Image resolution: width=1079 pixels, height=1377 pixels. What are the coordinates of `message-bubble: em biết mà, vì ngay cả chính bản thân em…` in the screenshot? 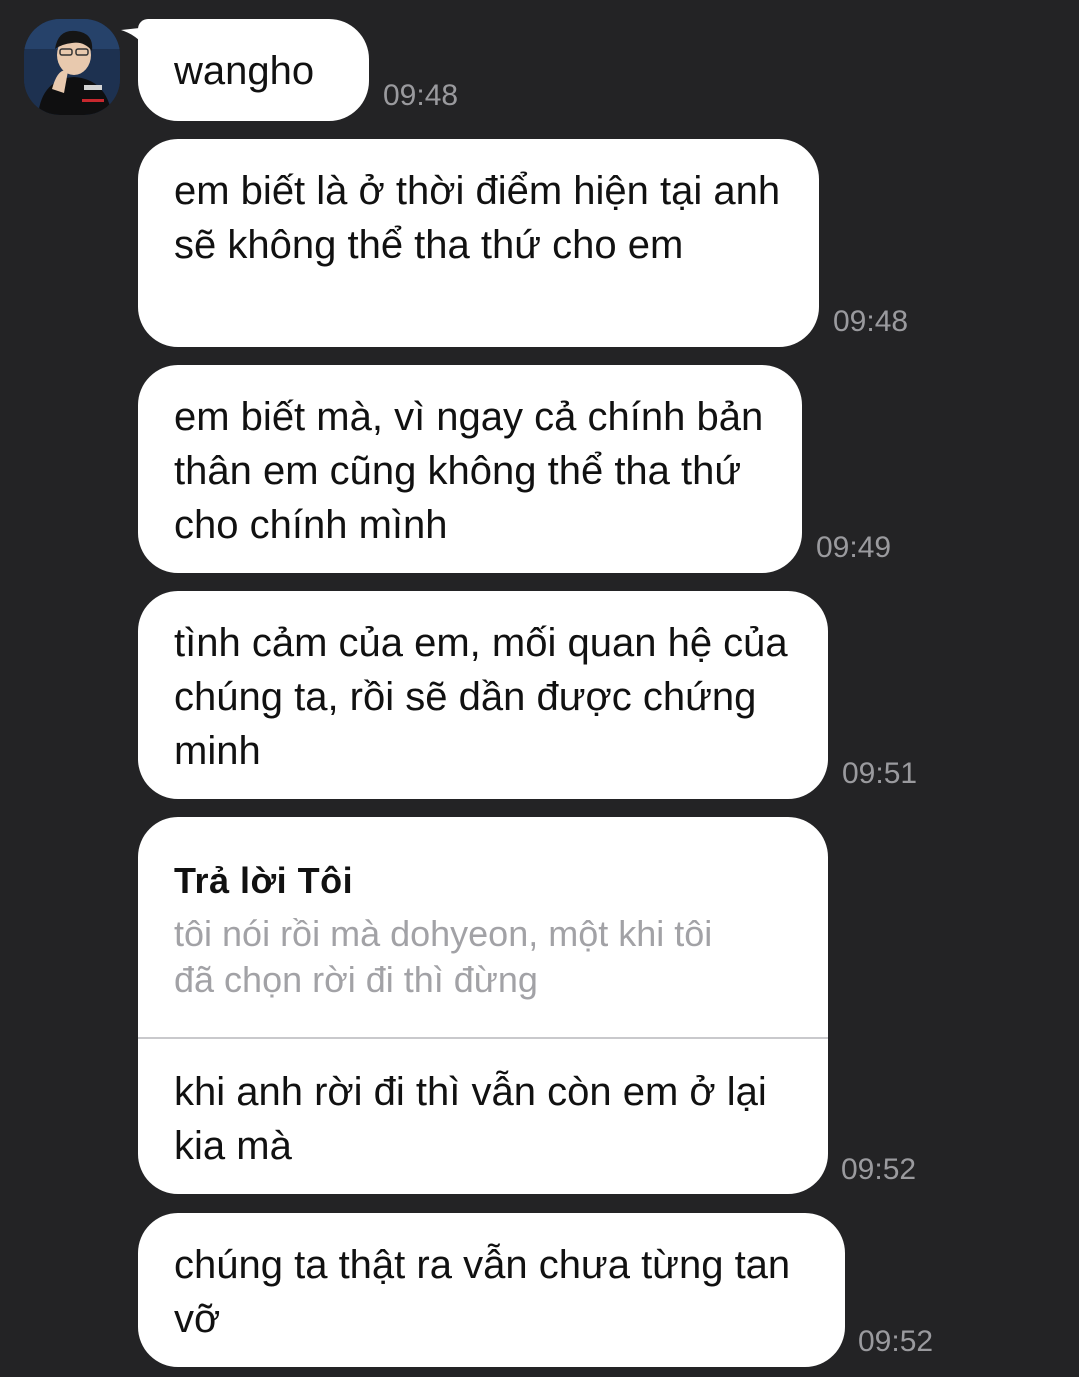 It's located at (470, 469).